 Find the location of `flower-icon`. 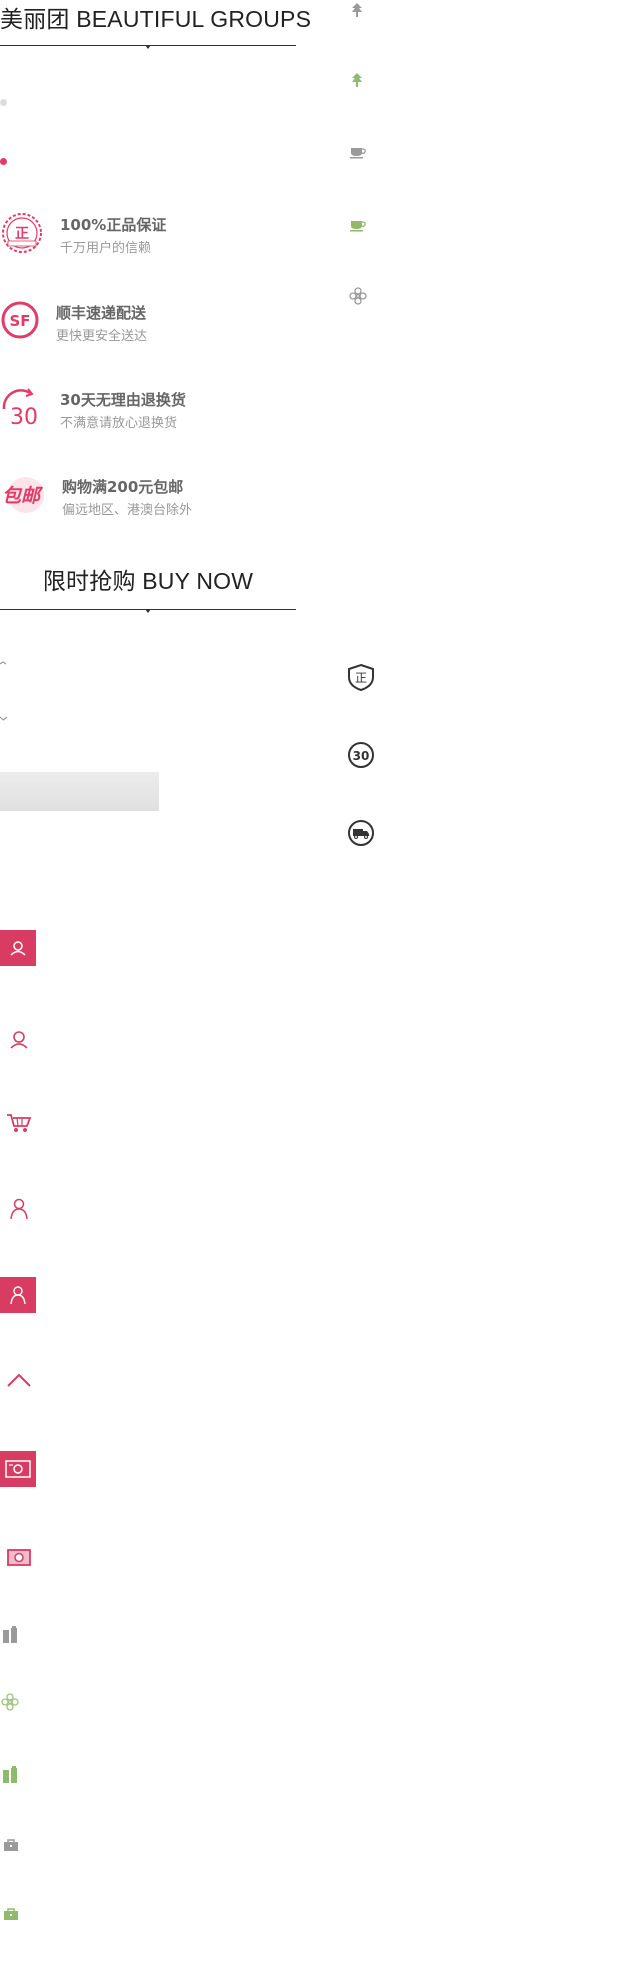

flower-icon is located at coordinates (10, 1702).